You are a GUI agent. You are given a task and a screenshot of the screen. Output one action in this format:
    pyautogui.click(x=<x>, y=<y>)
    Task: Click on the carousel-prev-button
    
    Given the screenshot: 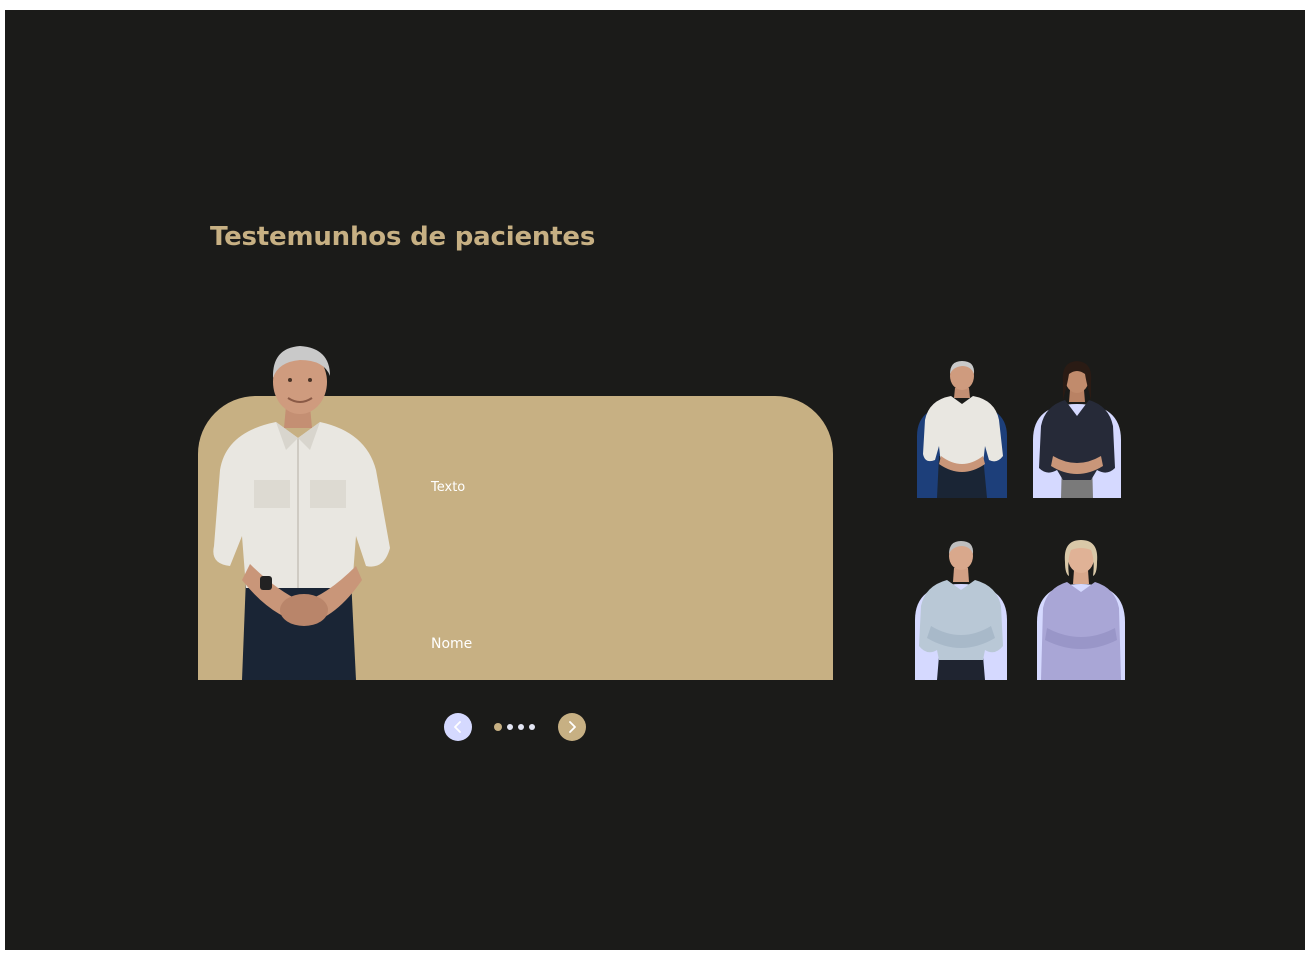 What is the action you would take?
    pyautogui.click(x=458, y=727)
    